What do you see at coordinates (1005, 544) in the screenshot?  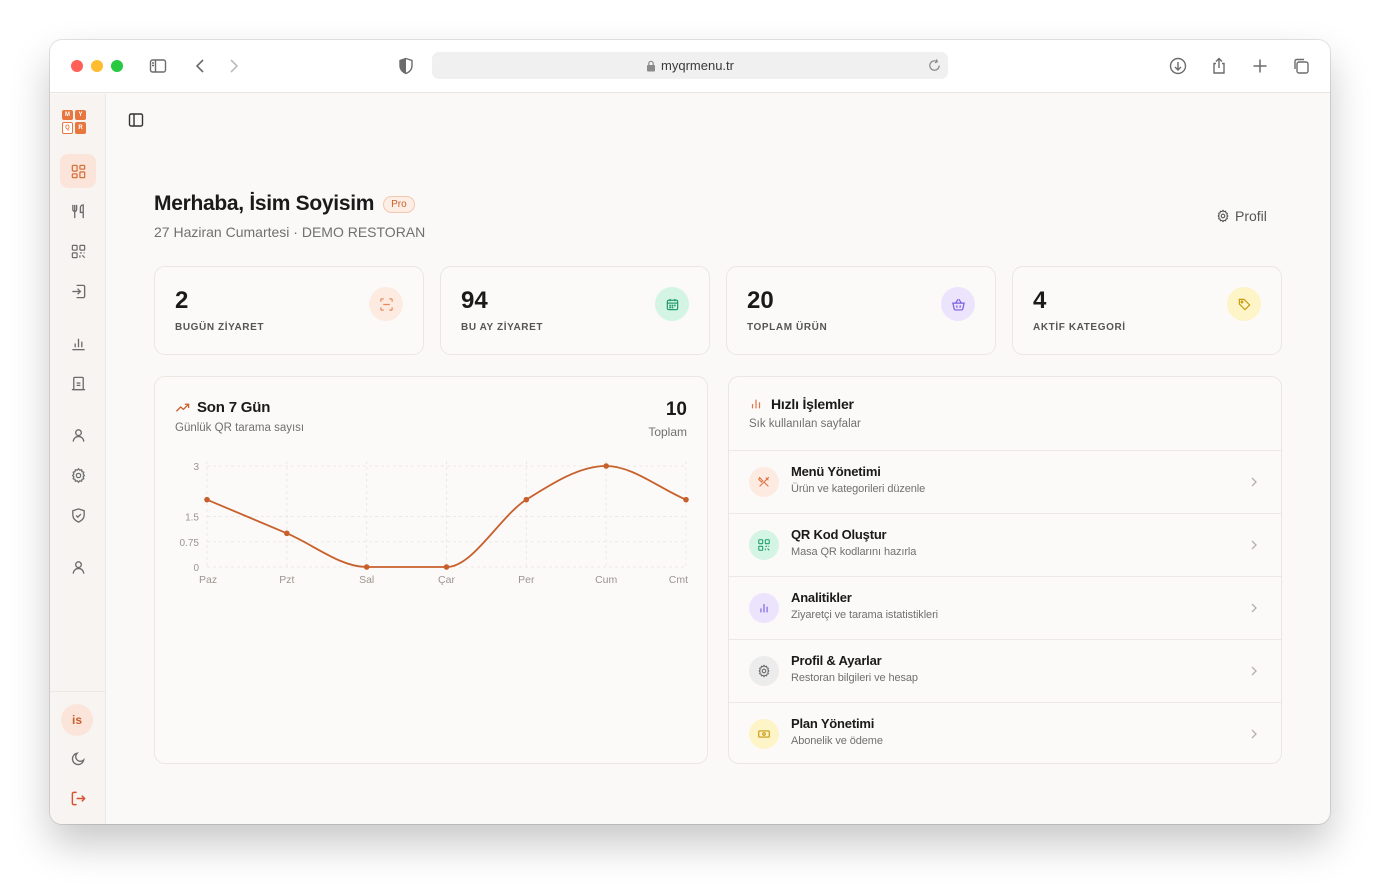 I see `quick-action-qr-code: QR Kod Oluştur Masa QR kodlarını hazırla` at bounding box center [1005, 544].